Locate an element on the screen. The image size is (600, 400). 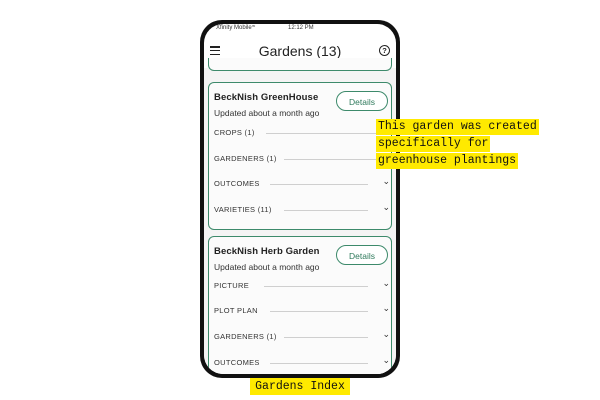
screen-caption: Gardens Index is located at coordinates (300, 386).